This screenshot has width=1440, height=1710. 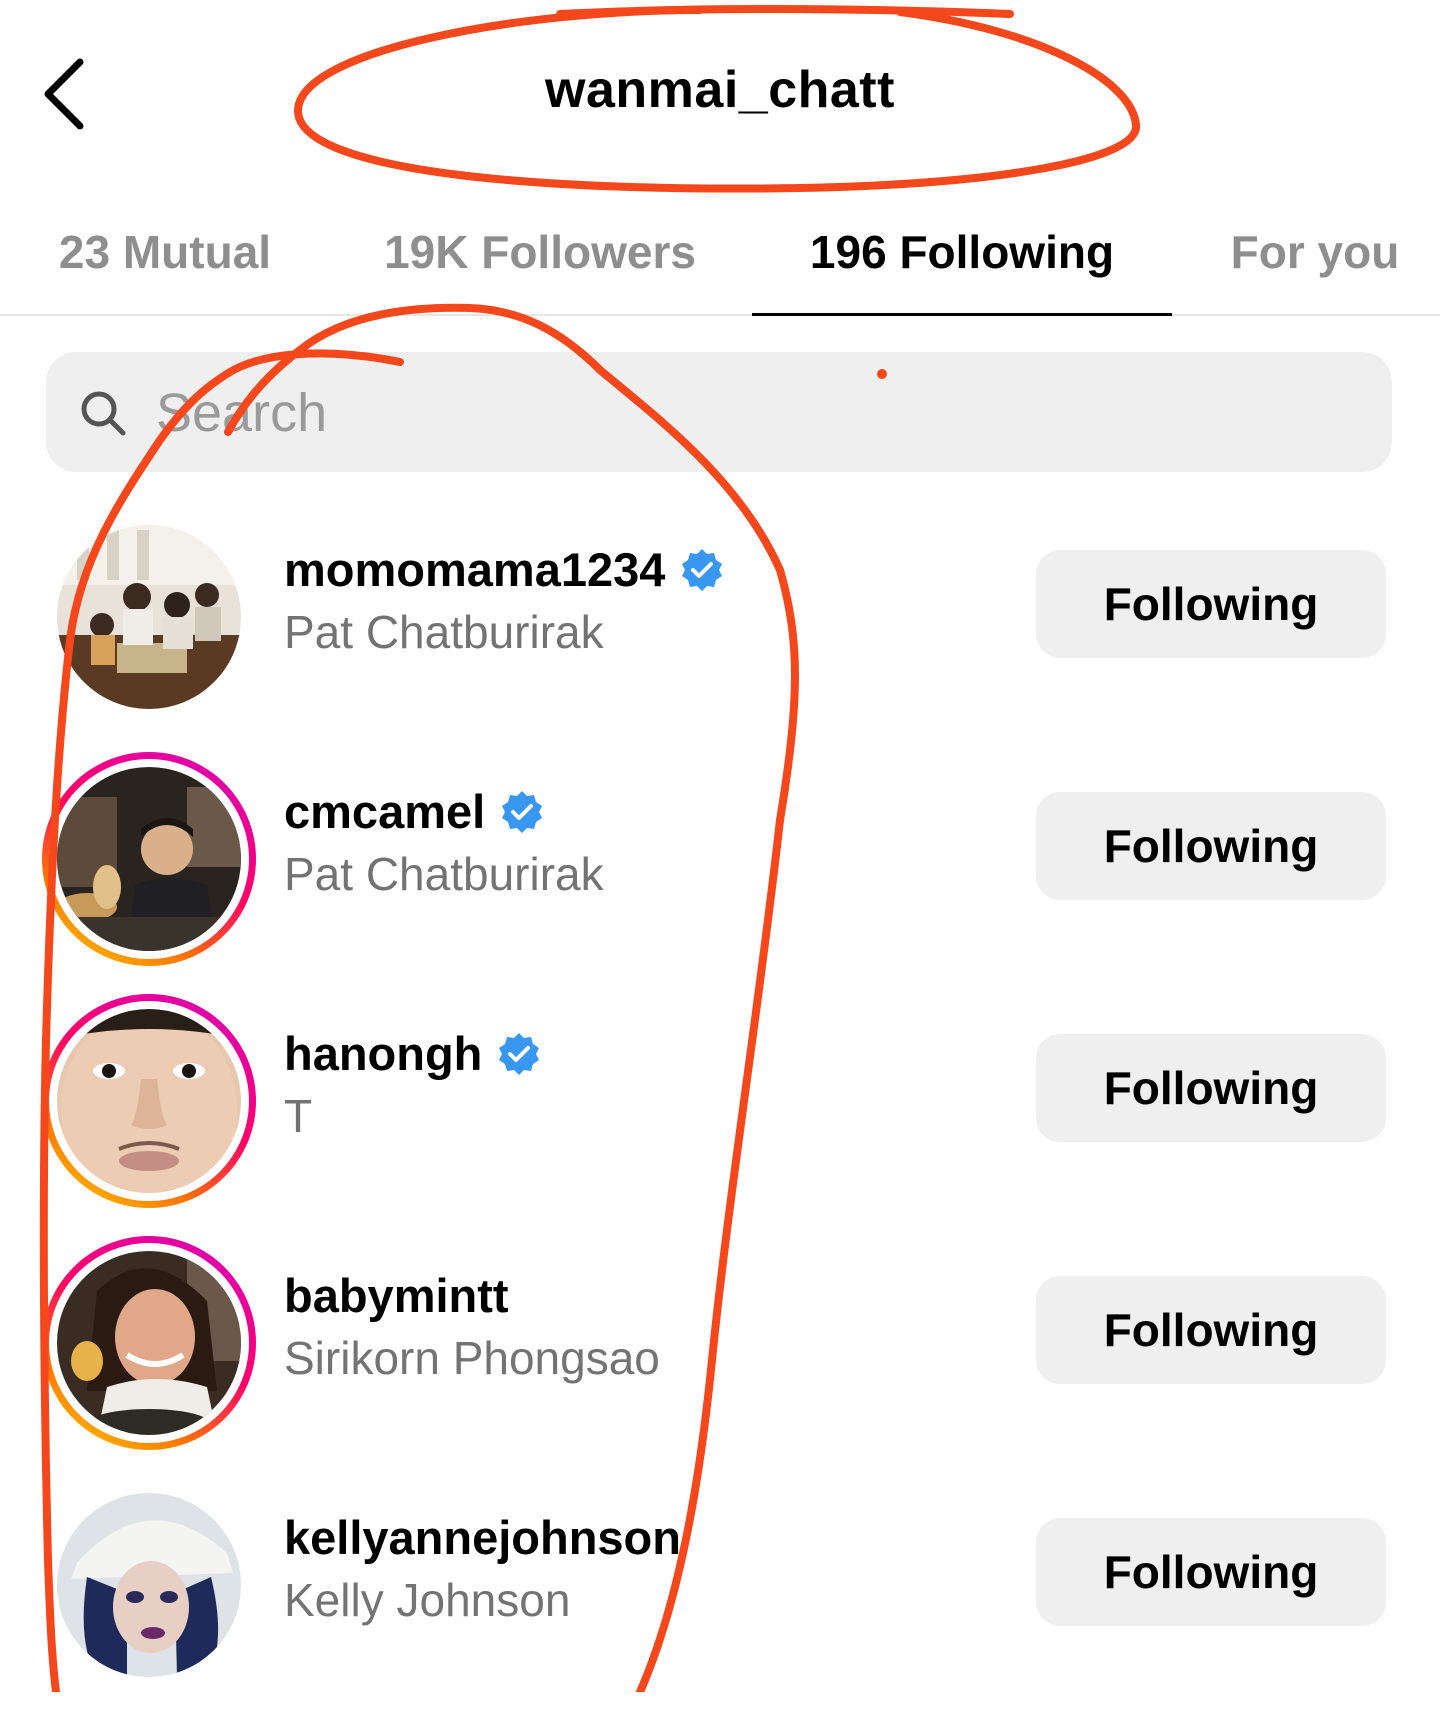 What do you see at coordinates (962, 253) in the screenshot?
I see `tab-following: 196 Following` at bounding box center [962, 253].